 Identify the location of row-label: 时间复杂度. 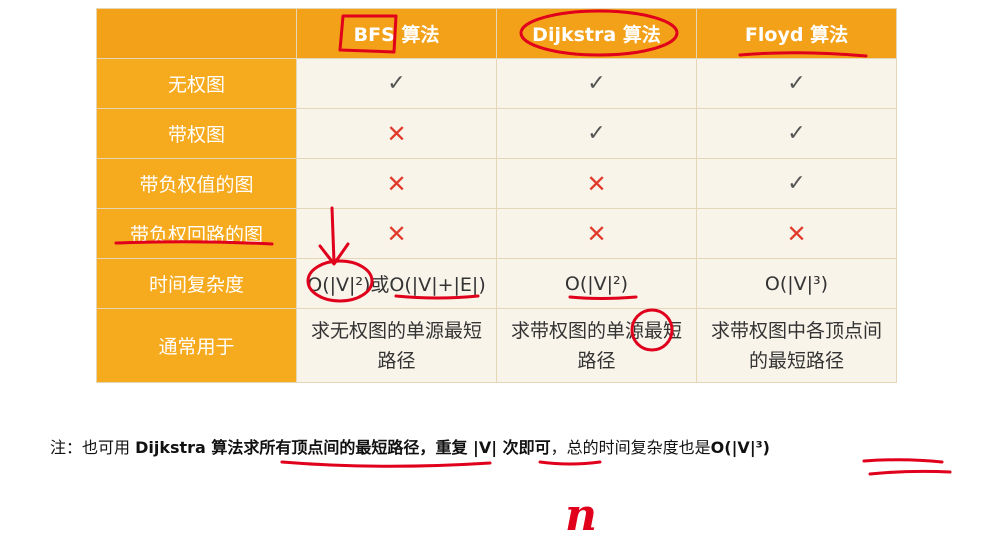
(196, 283).